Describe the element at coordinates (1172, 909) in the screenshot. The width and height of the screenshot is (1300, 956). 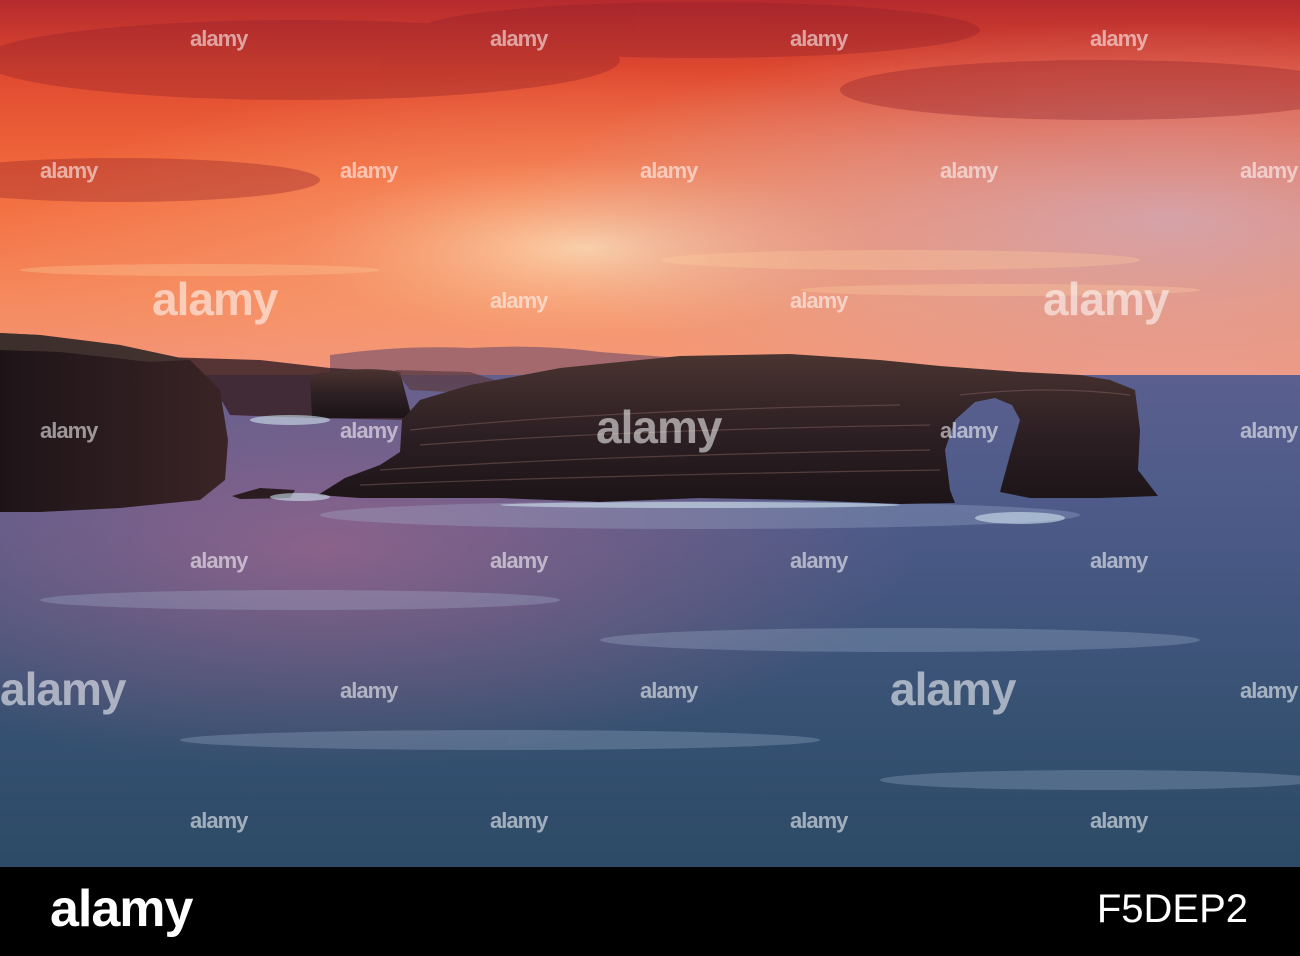
I see `image-id: F5DEP2` at that location.